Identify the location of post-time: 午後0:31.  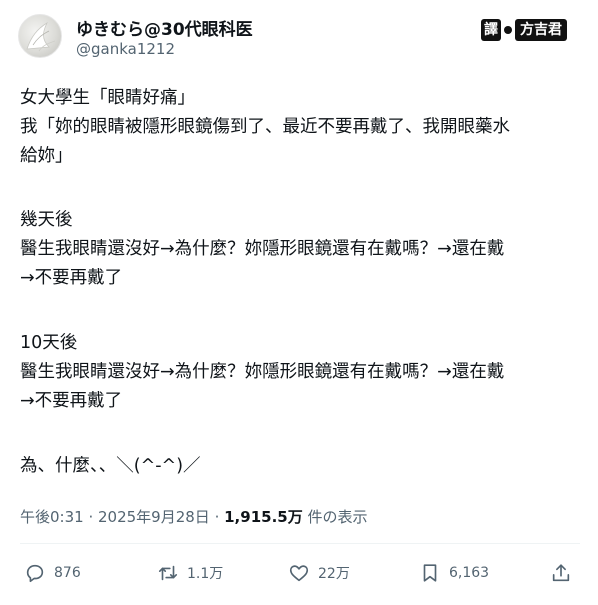
(52, 517).